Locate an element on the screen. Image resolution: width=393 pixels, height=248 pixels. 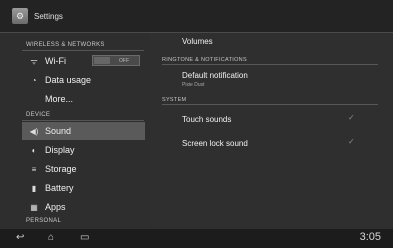
ringtone-notifications-header: RINGTONE & NOTIFICATIONS is located at coordinates (204, 60).